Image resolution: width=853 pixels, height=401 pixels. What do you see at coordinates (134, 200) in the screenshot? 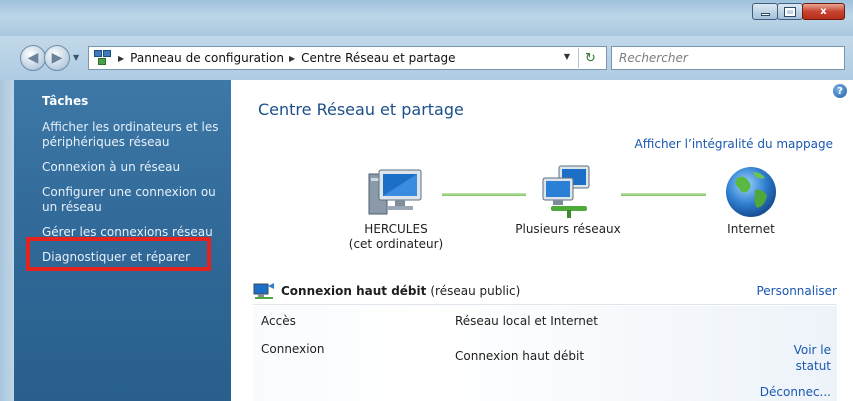
I see `task-setup-connection: Configurer une connexion ou un réseau` at bounding box center [134, 200].